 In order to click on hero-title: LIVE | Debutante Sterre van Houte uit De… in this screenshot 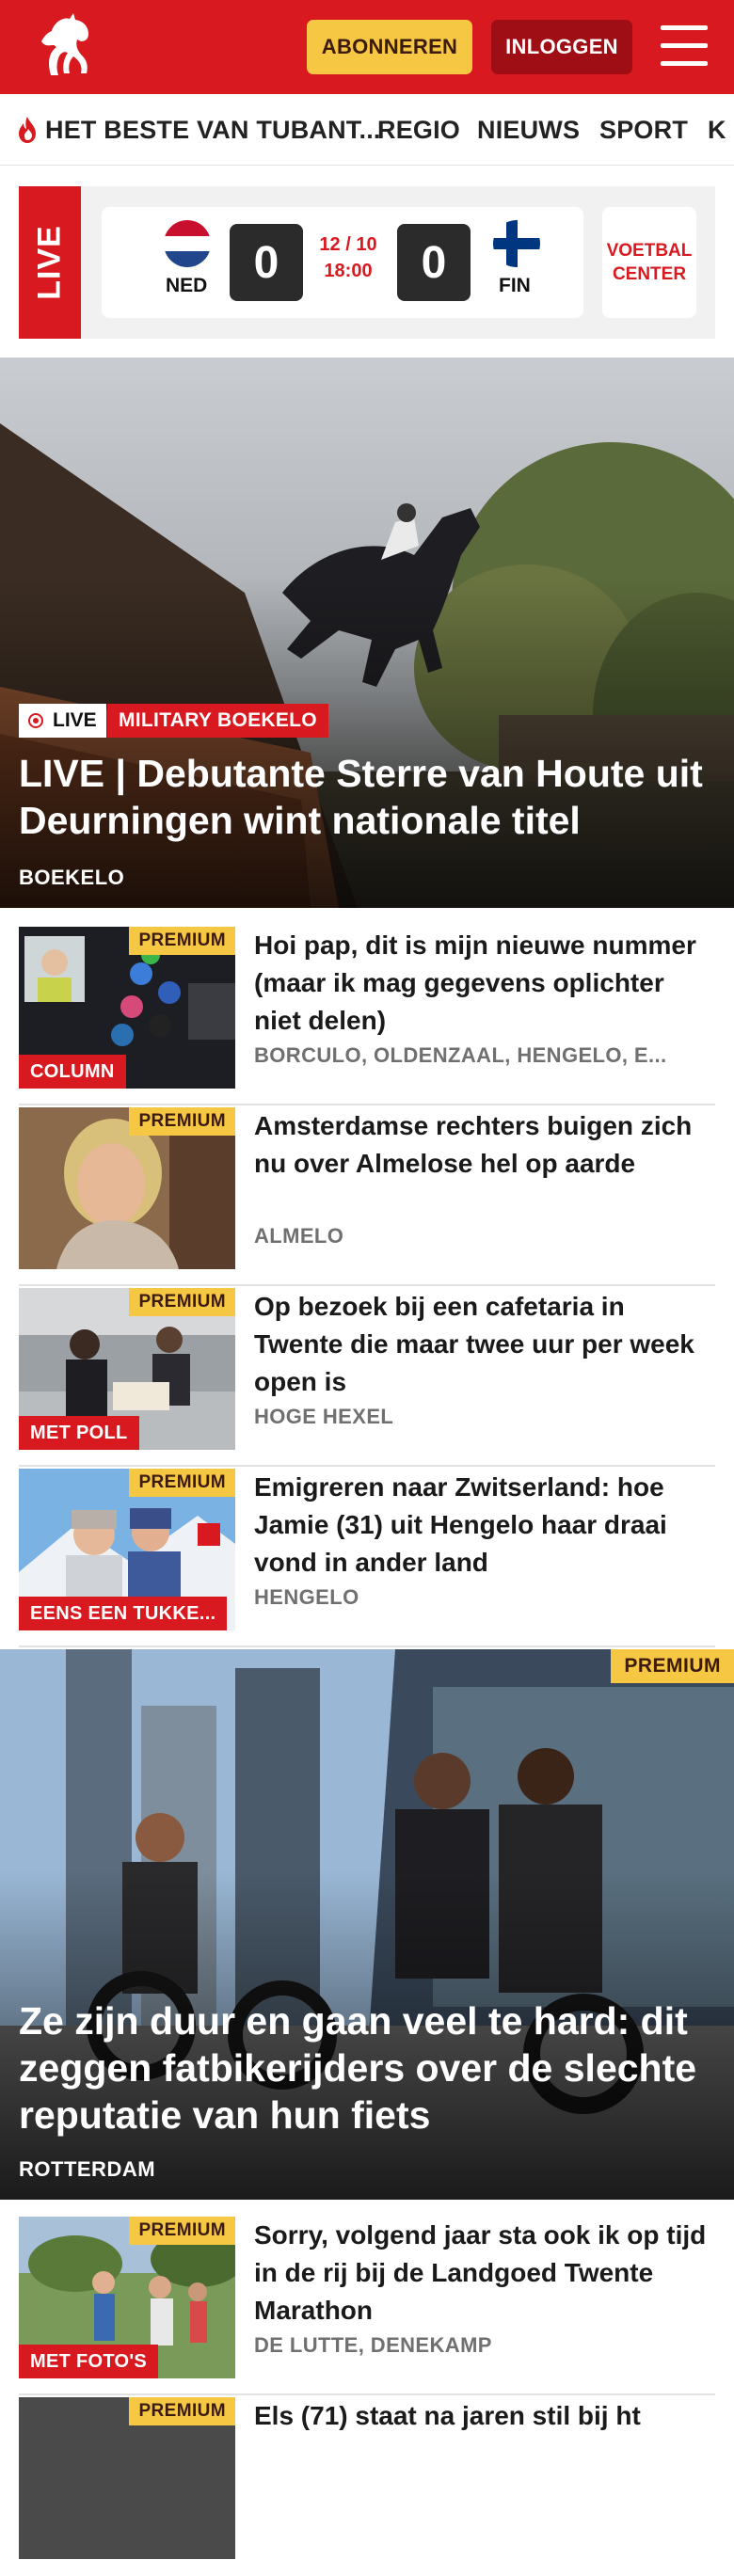, I will do `click(362, 797)`.